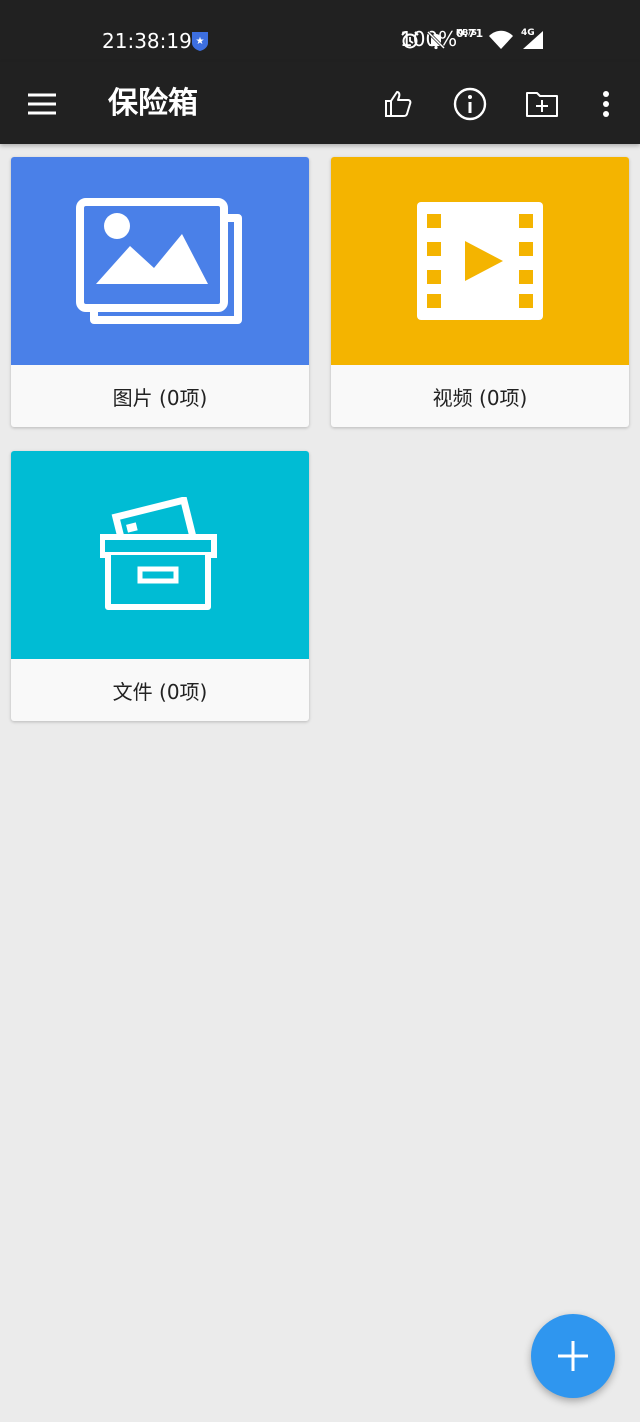  I want to click on status-bar: 21:38:19 ★ 0.71 KB/S 4G 100%, so click(320, 31).